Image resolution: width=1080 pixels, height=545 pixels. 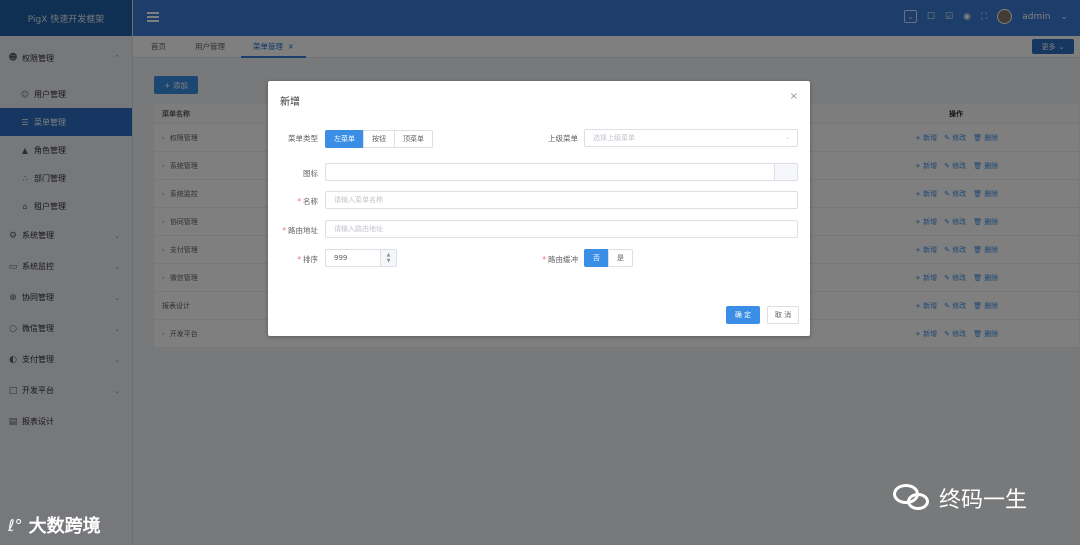 I want to click on parent-menu-label: 上级菜单, so click(x=563, y=138).